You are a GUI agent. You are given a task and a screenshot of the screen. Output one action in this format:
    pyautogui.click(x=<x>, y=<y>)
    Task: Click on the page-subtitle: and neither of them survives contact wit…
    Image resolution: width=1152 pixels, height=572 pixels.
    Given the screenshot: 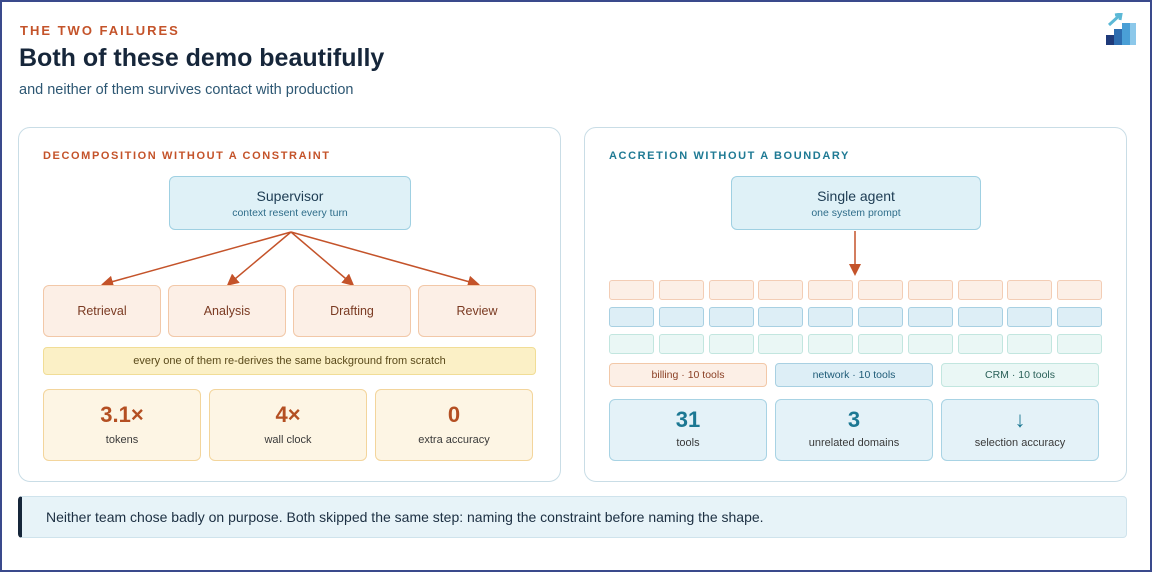 What is the action you would take?
    pyautogui.click(x=186, y=90)
    